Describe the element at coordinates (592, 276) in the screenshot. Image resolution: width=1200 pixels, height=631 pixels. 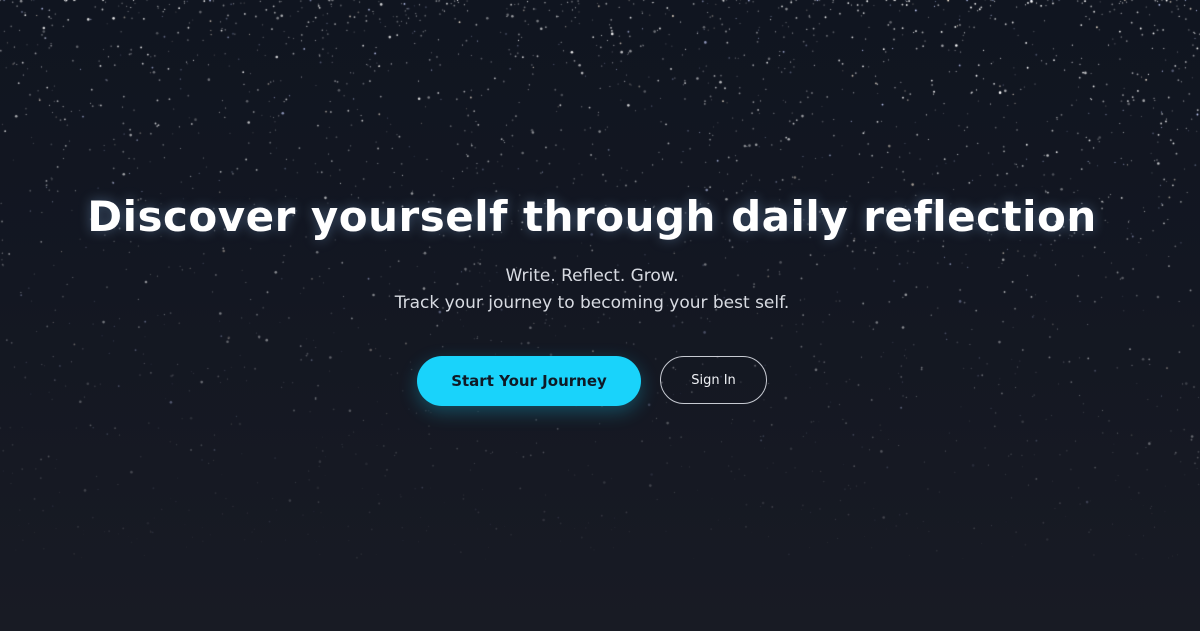
I see `hero-tagline: Write. Reflect. Grow.` at that location.